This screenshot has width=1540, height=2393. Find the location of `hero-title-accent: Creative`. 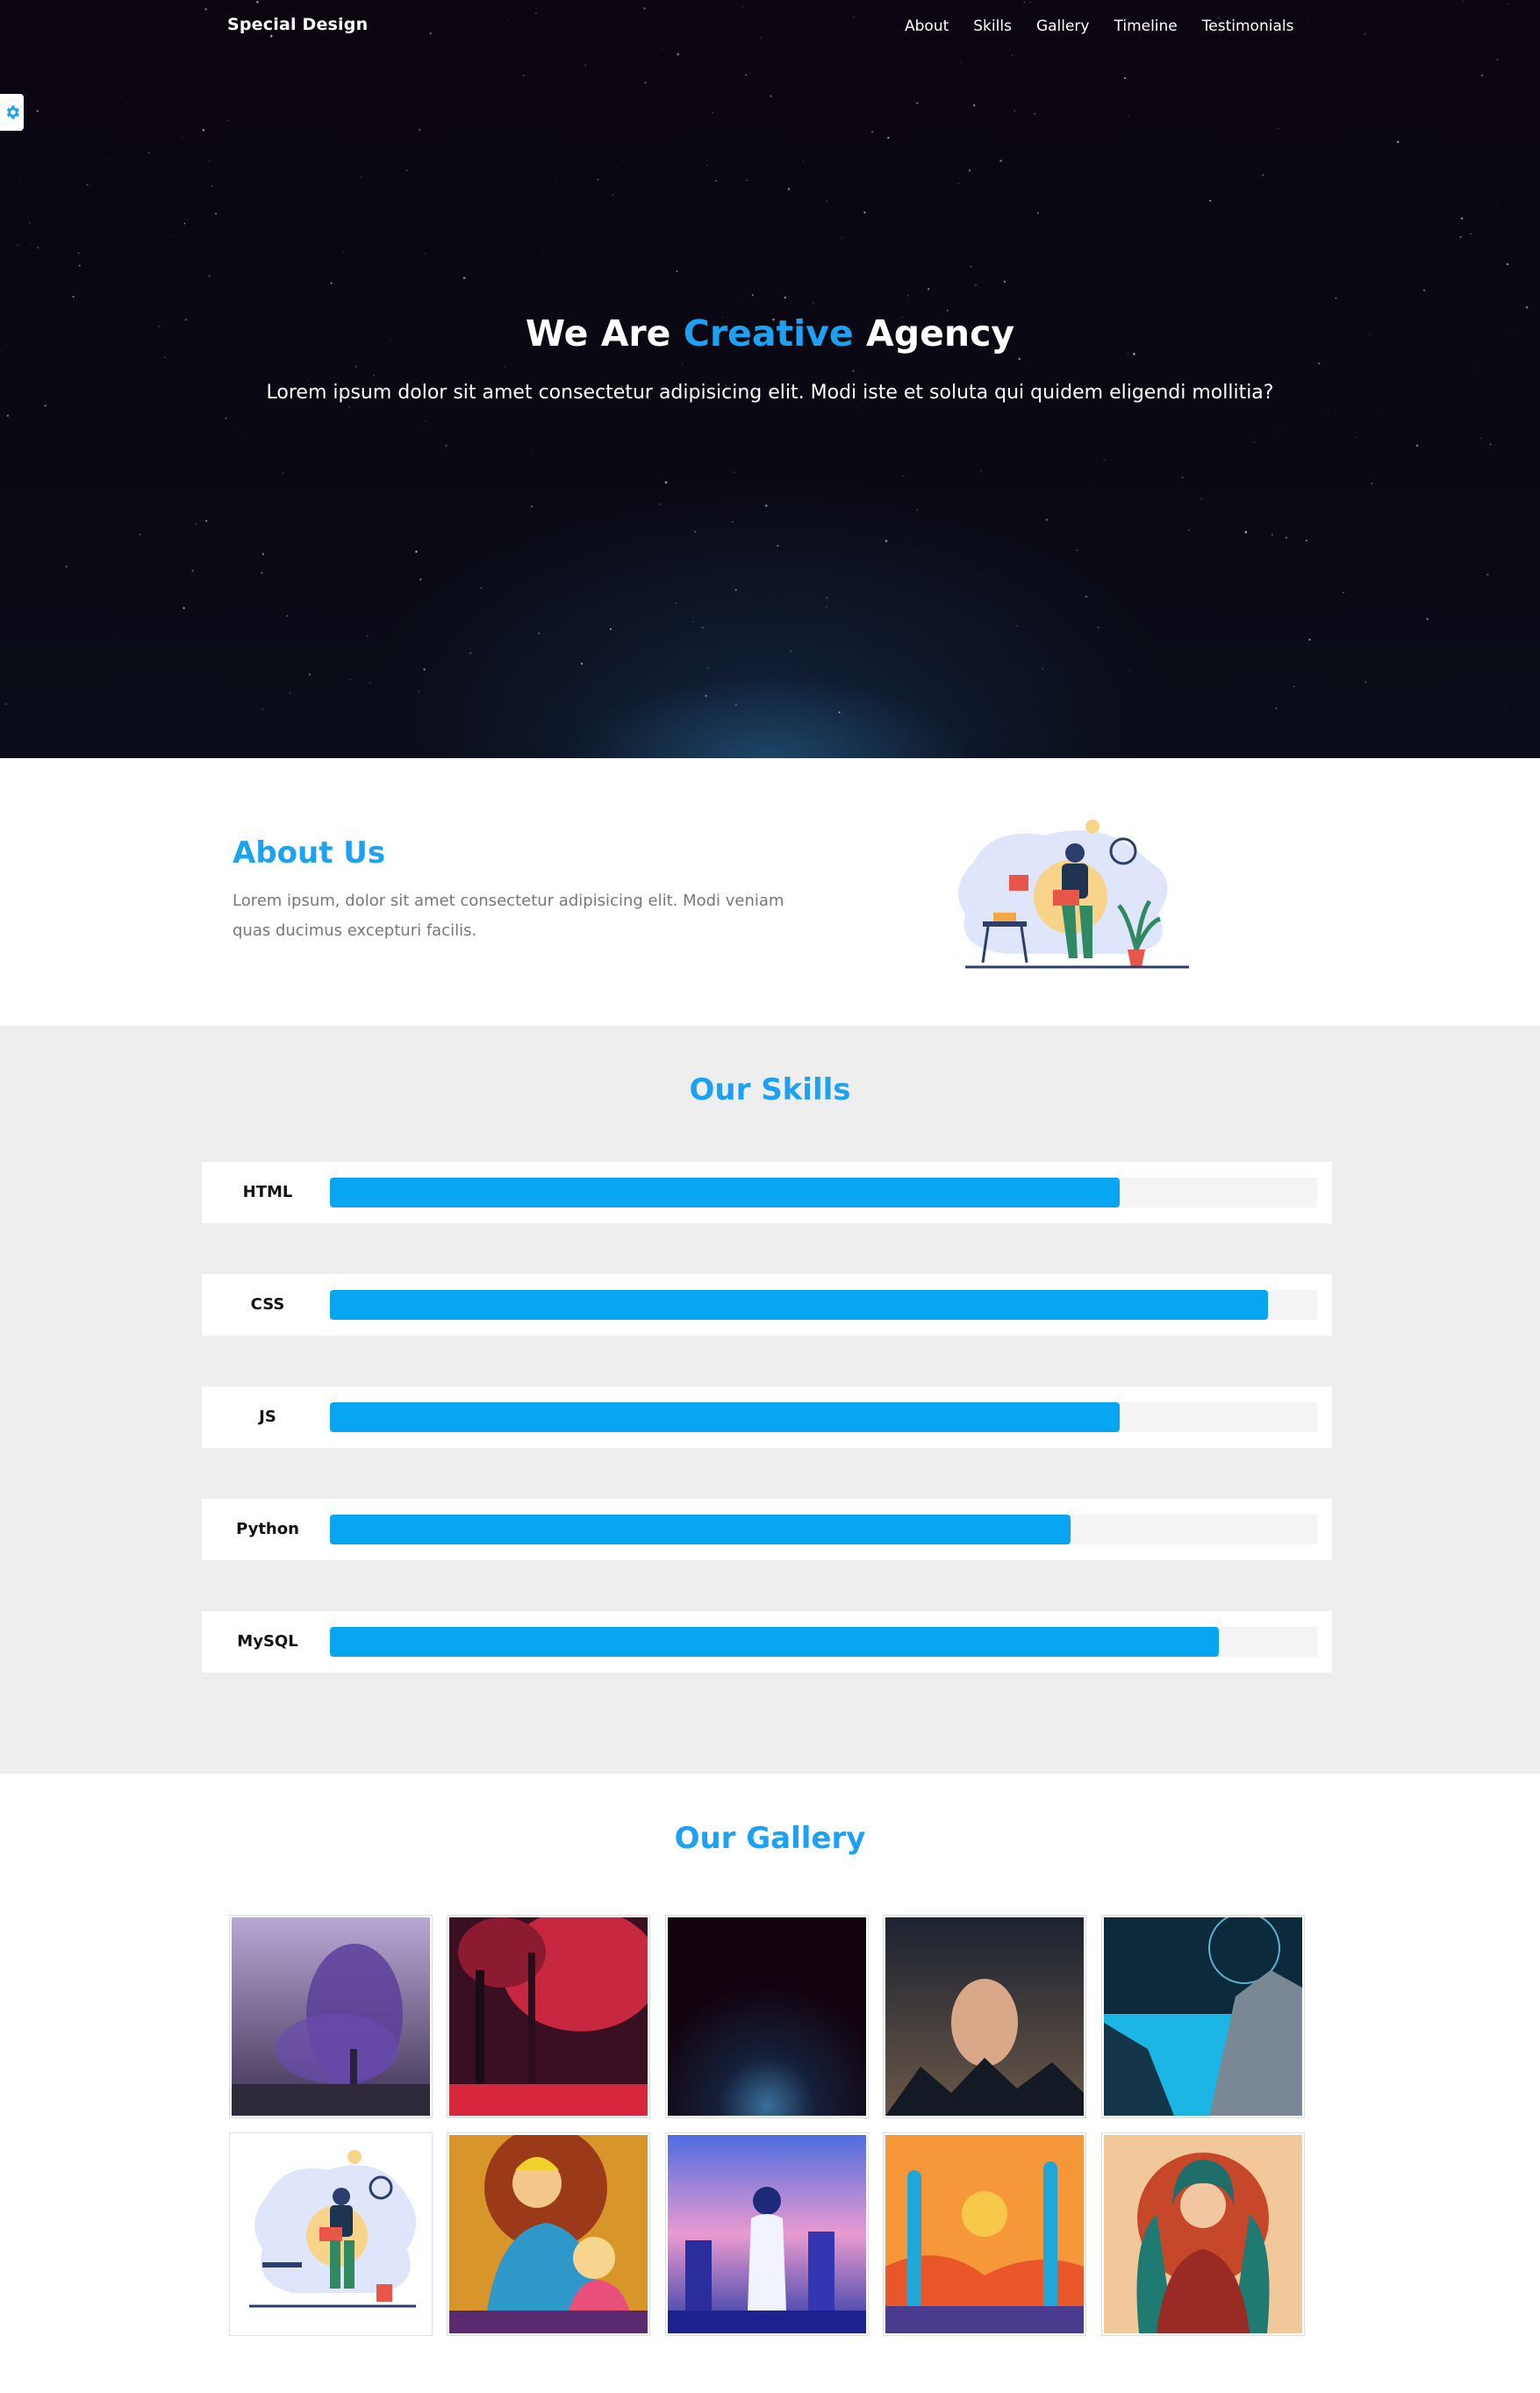

hero-title-accent: Creative is located at coordinates (768, 333).